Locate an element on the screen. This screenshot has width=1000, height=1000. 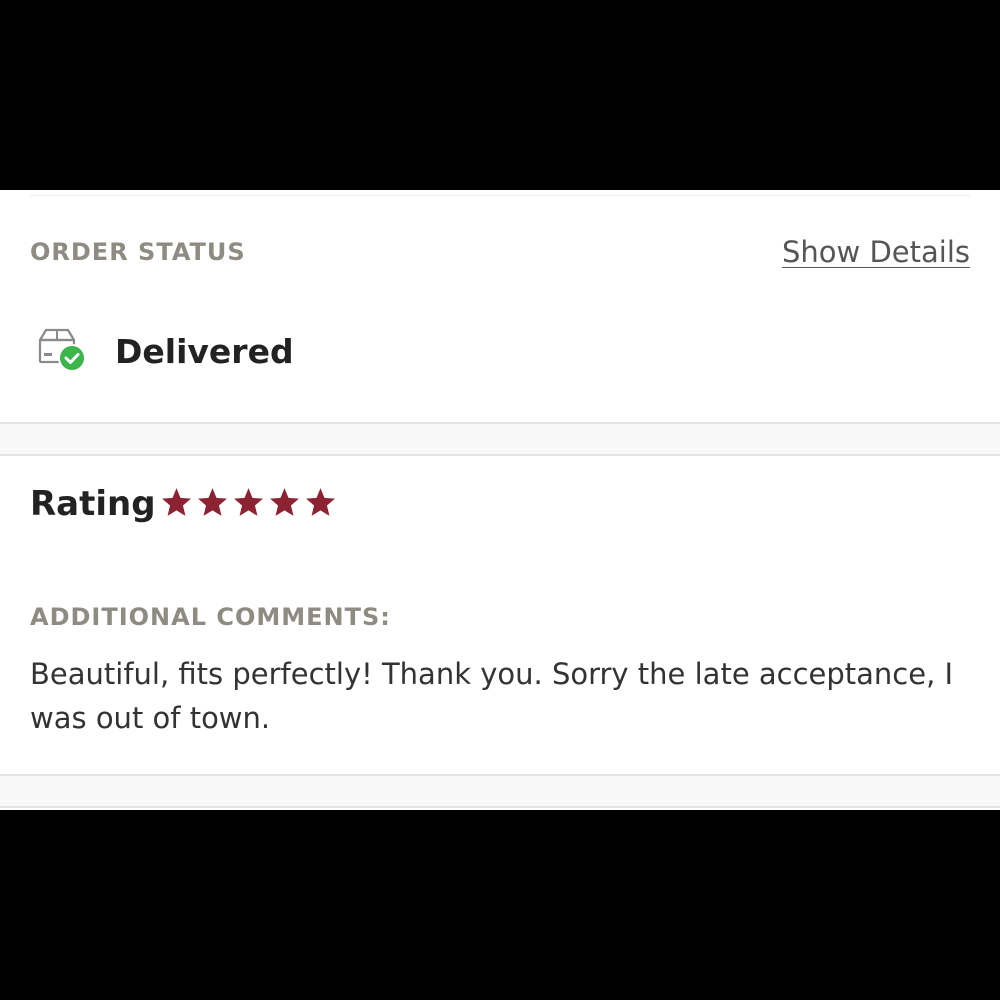
order-status-value: Delivered is located at coordinates (204, 351).